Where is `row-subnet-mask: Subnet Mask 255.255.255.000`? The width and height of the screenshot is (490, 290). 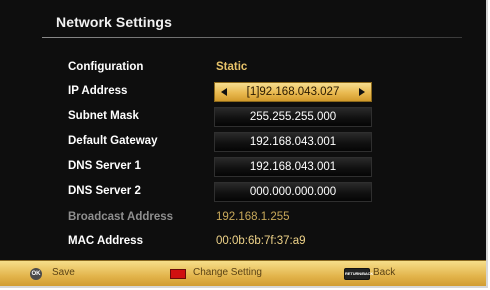 row-subnet-mask: Subnet Mask 255.255.255.000 is located at coordinates (243, 118).